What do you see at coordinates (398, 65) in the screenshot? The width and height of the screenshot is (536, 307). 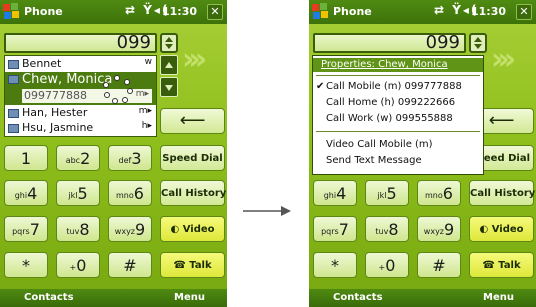 I see `menu-header-properties: Properties: Chew, Monica` at bounding box center [398, 65].